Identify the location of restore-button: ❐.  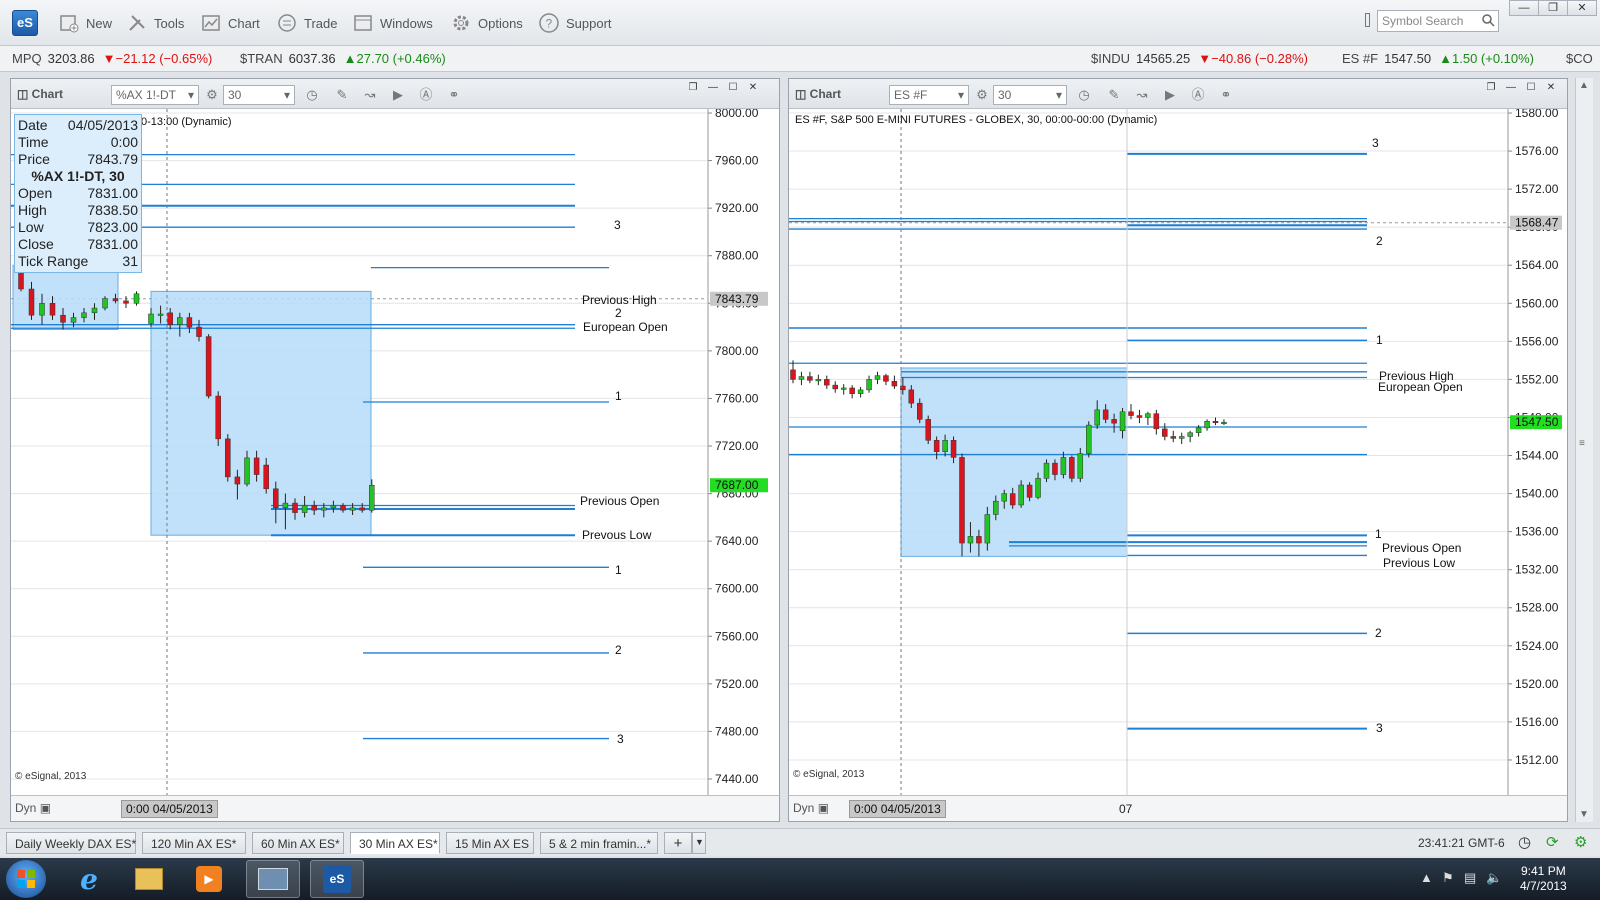
(1553, 8).